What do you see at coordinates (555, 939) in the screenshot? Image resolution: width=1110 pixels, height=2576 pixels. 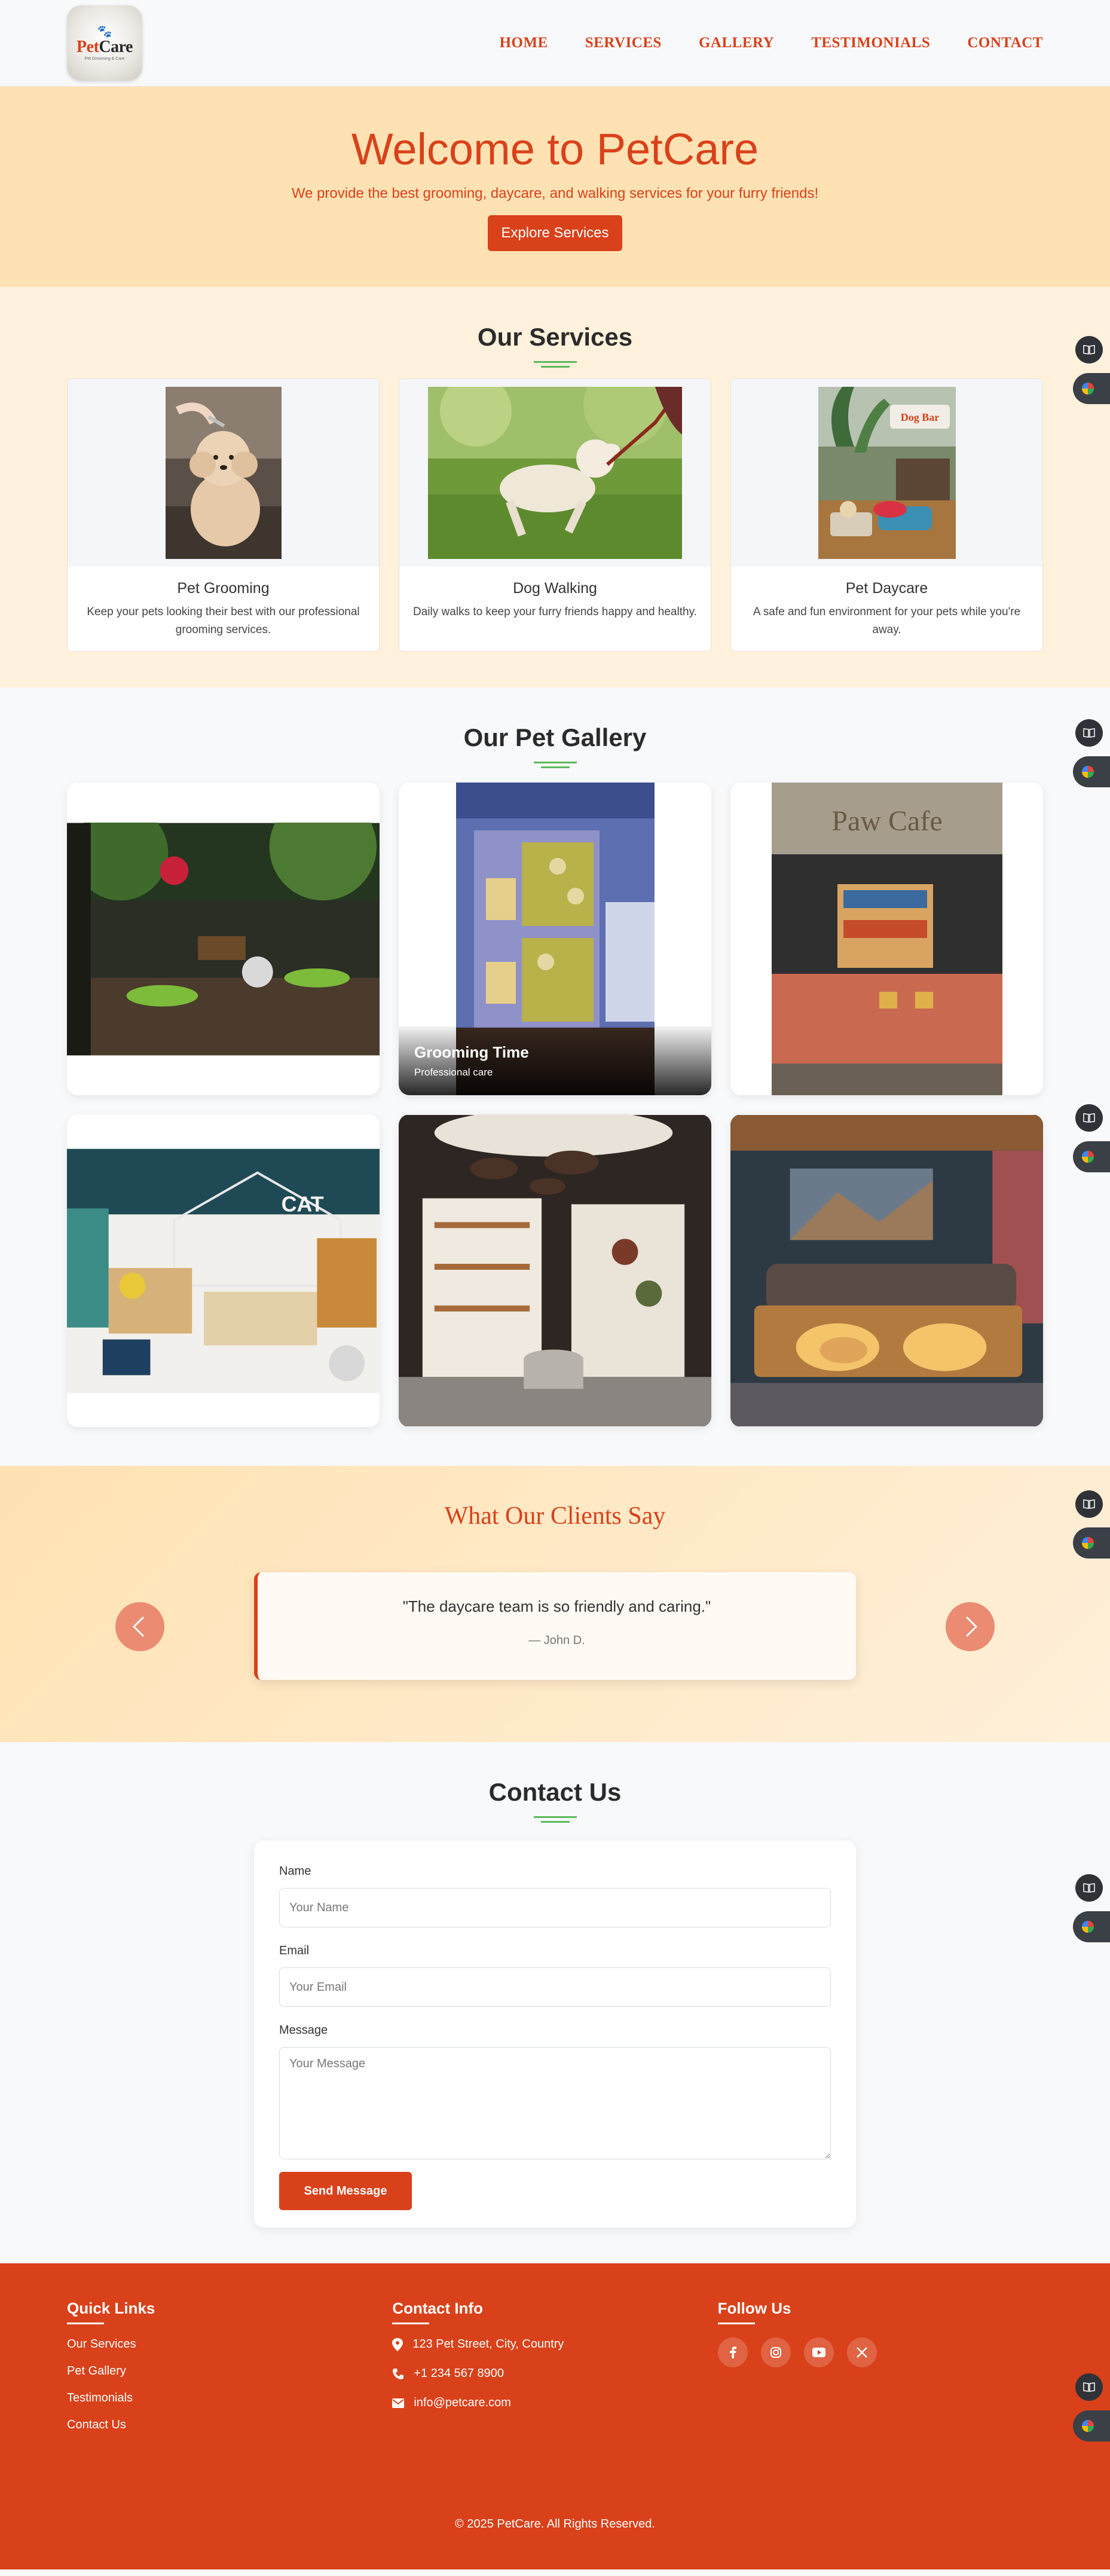 I see `gallery-item: Grooming Time Professional care` at bounding box center [555, 939].